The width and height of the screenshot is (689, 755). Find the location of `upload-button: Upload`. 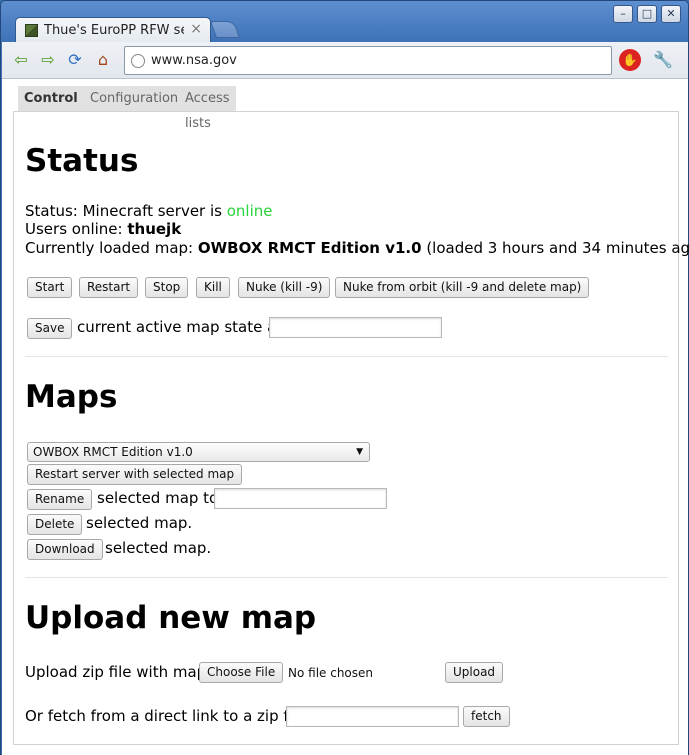

upload-button: Upload is located at coordinates (474, 672).